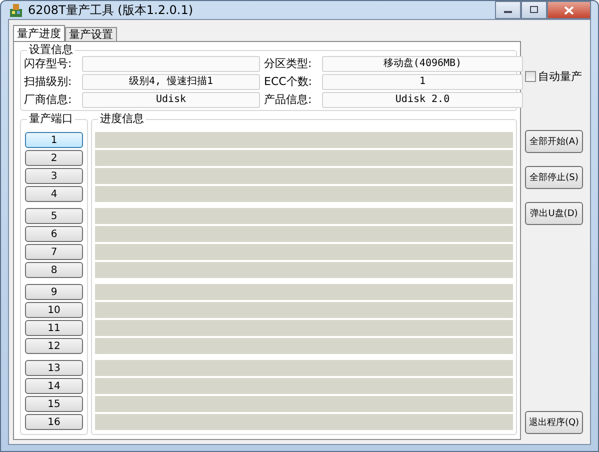 Image resolution: width=599 pixels, height=452 pixels. What do you see at coordinates (422, 64) in the screenshot?
I see `value-field: 移动盘(4096MB)` at bounding box center [422, 64].